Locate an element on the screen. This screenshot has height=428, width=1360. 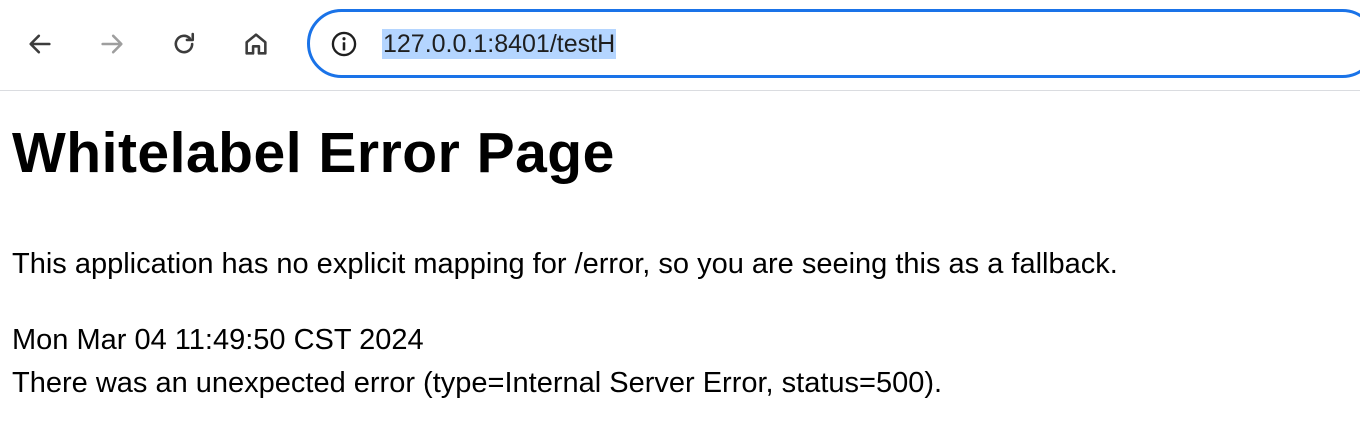
home-icon is located at coordinates (256, 44).